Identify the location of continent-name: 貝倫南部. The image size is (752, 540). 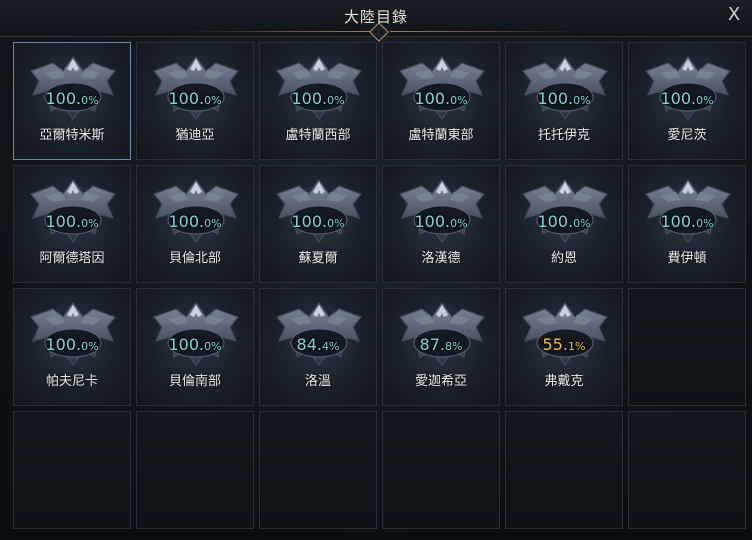
(194, 381).